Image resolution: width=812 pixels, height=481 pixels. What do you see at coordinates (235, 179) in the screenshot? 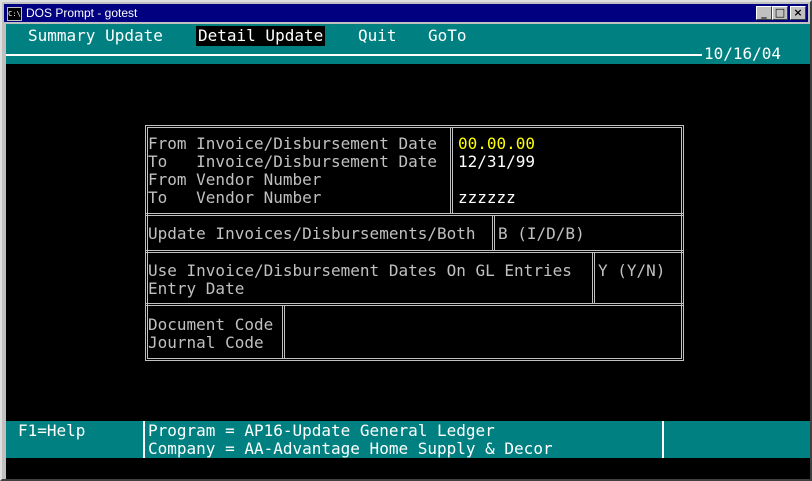
I see `from-vendor-label: From Vendor Number` at bounding box center [235, 179].